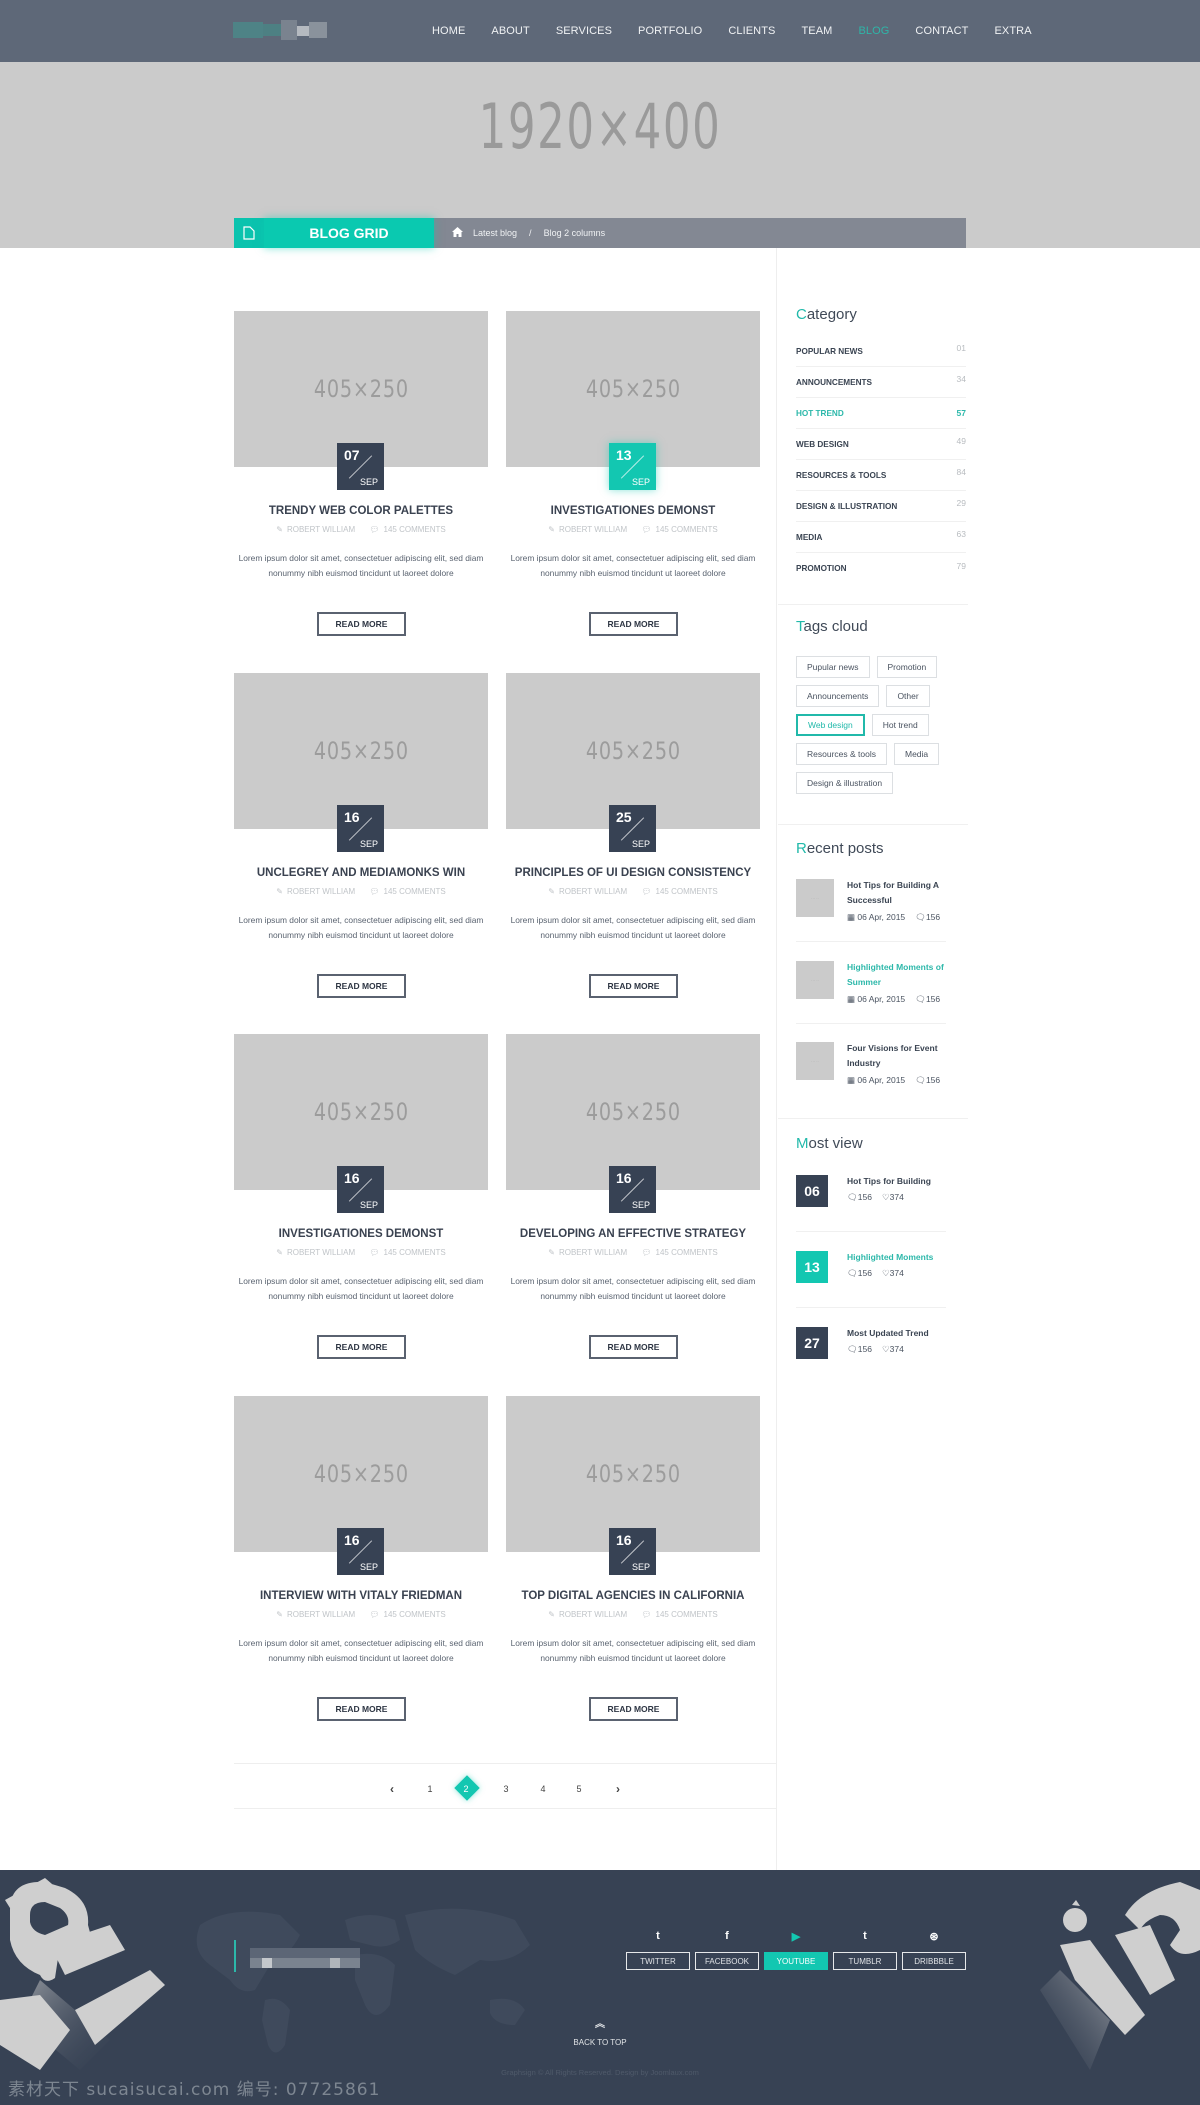  Describe the element at coordinates (907, 1056) in the screenshot. I see `recent-post-title: Four Visions for Event Industry` at that location.